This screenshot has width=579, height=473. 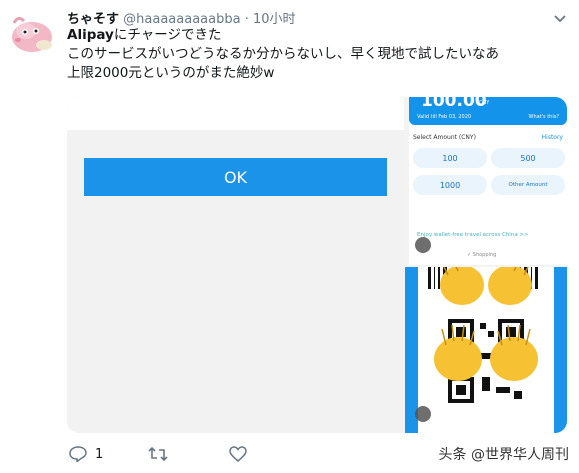 I want to click on tweet-line-1-rest: にチャージできた, so click(x=167, y=35).